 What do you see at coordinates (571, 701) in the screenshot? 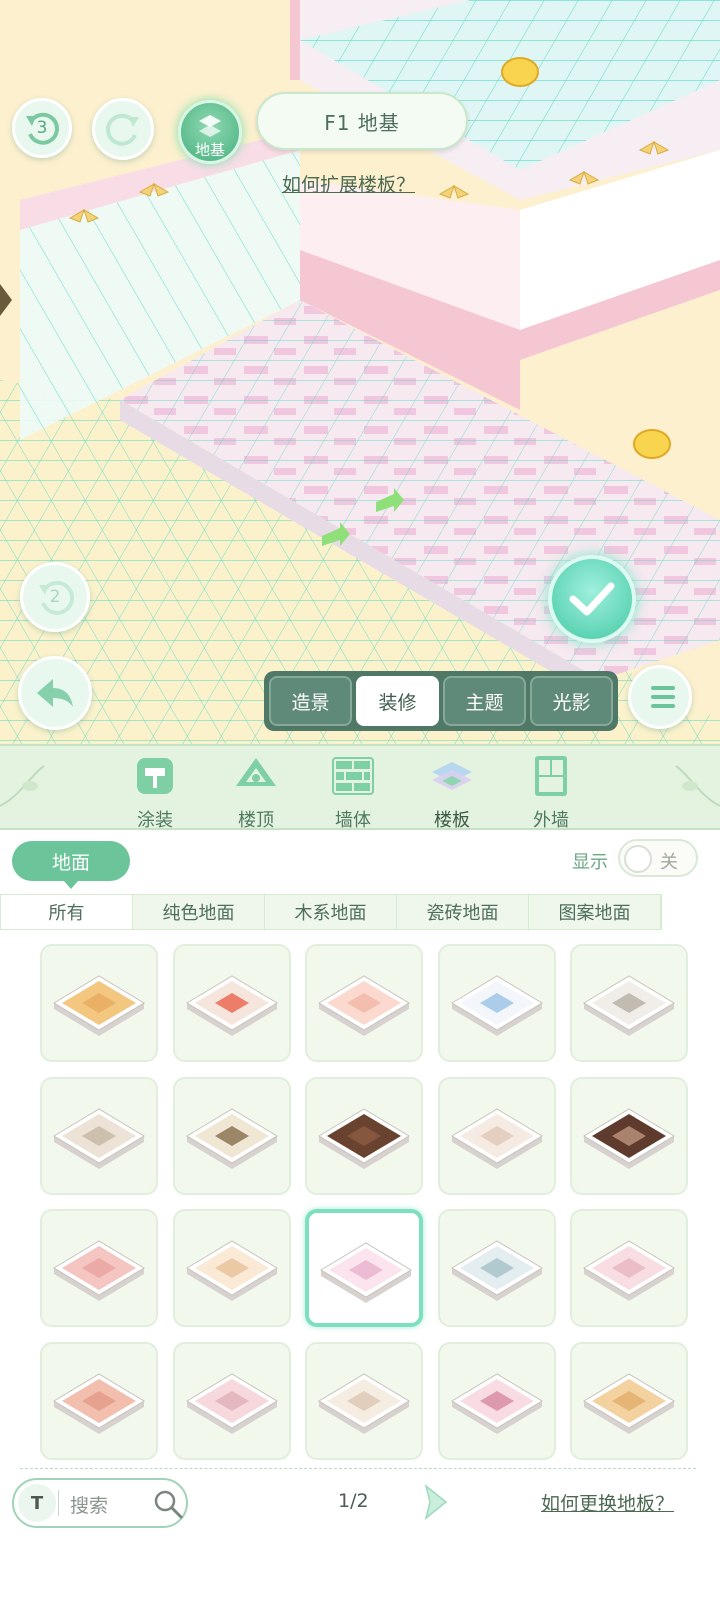
I see `mode-tab-lighting: 光影` at bounding box center [571, 701].